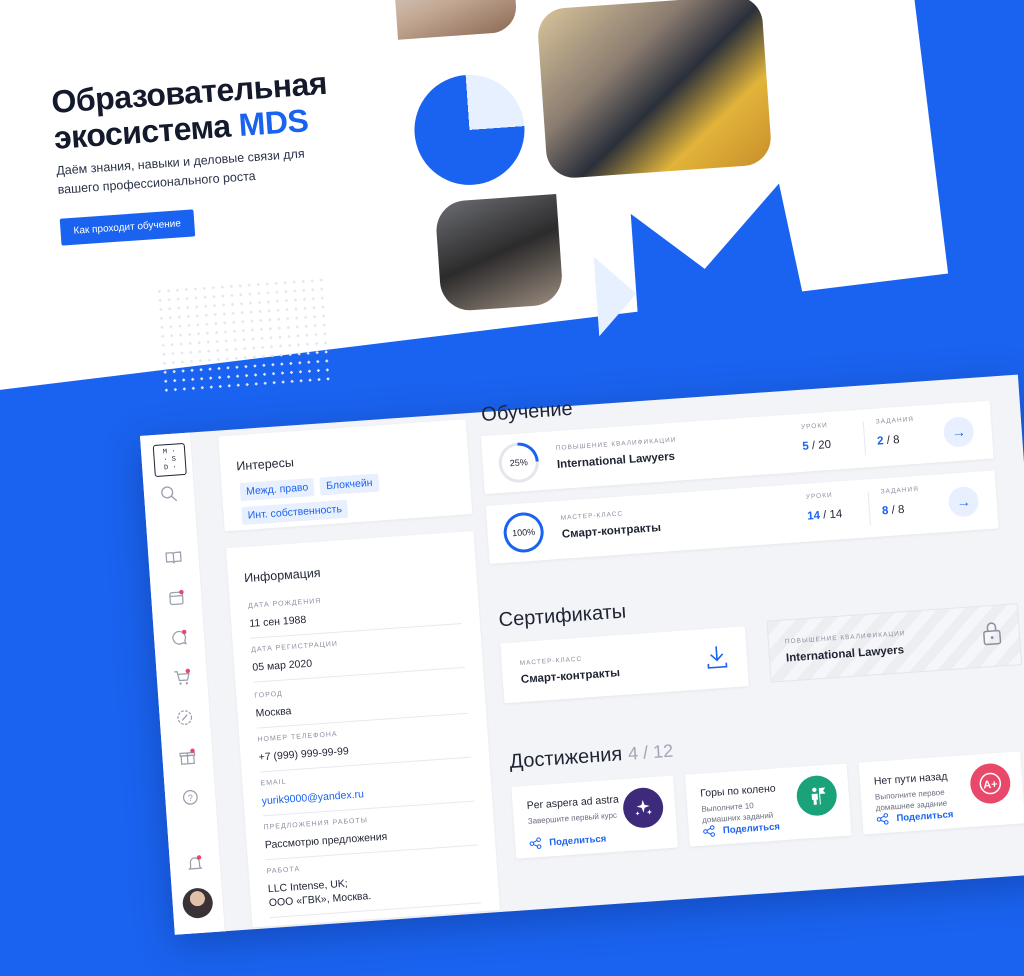 The image size is (1024, 976). What do you see at coordinates (845, 654) in the screenshot?
I see `cert-name: International Lawyers` at bounding box center [845, 654].